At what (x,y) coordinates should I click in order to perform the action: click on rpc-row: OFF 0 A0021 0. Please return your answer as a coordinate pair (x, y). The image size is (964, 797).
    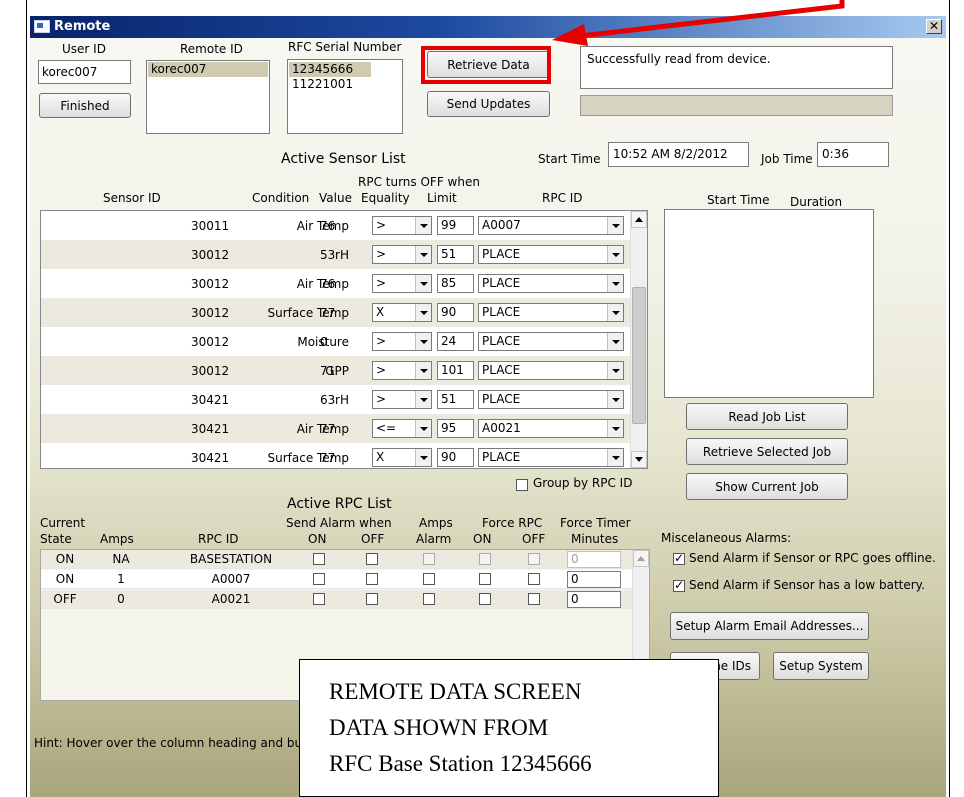
    Looking at the image, I should click on (337, 599).